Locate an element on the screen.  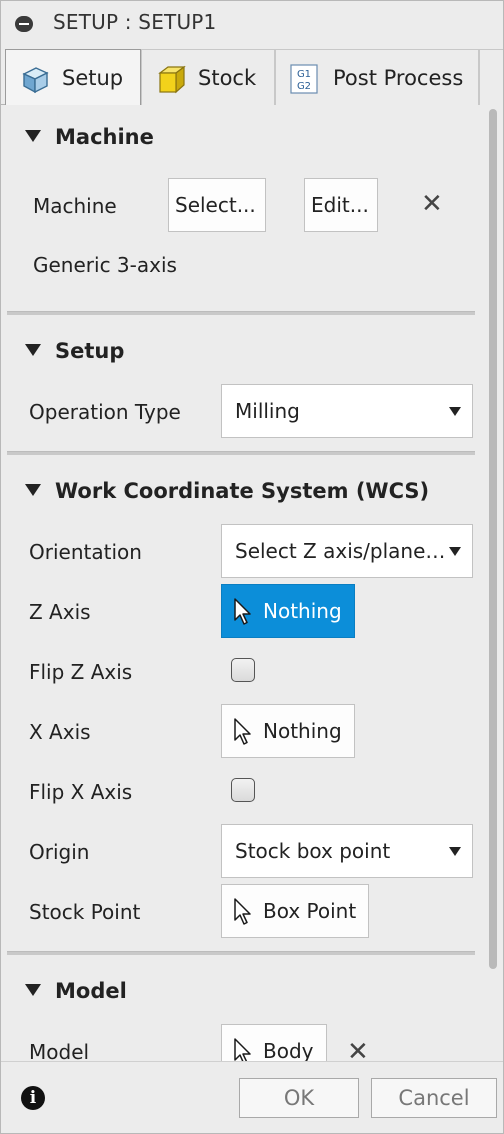
machine-name: Generic 3-axis is located at coordinates (105, 265).